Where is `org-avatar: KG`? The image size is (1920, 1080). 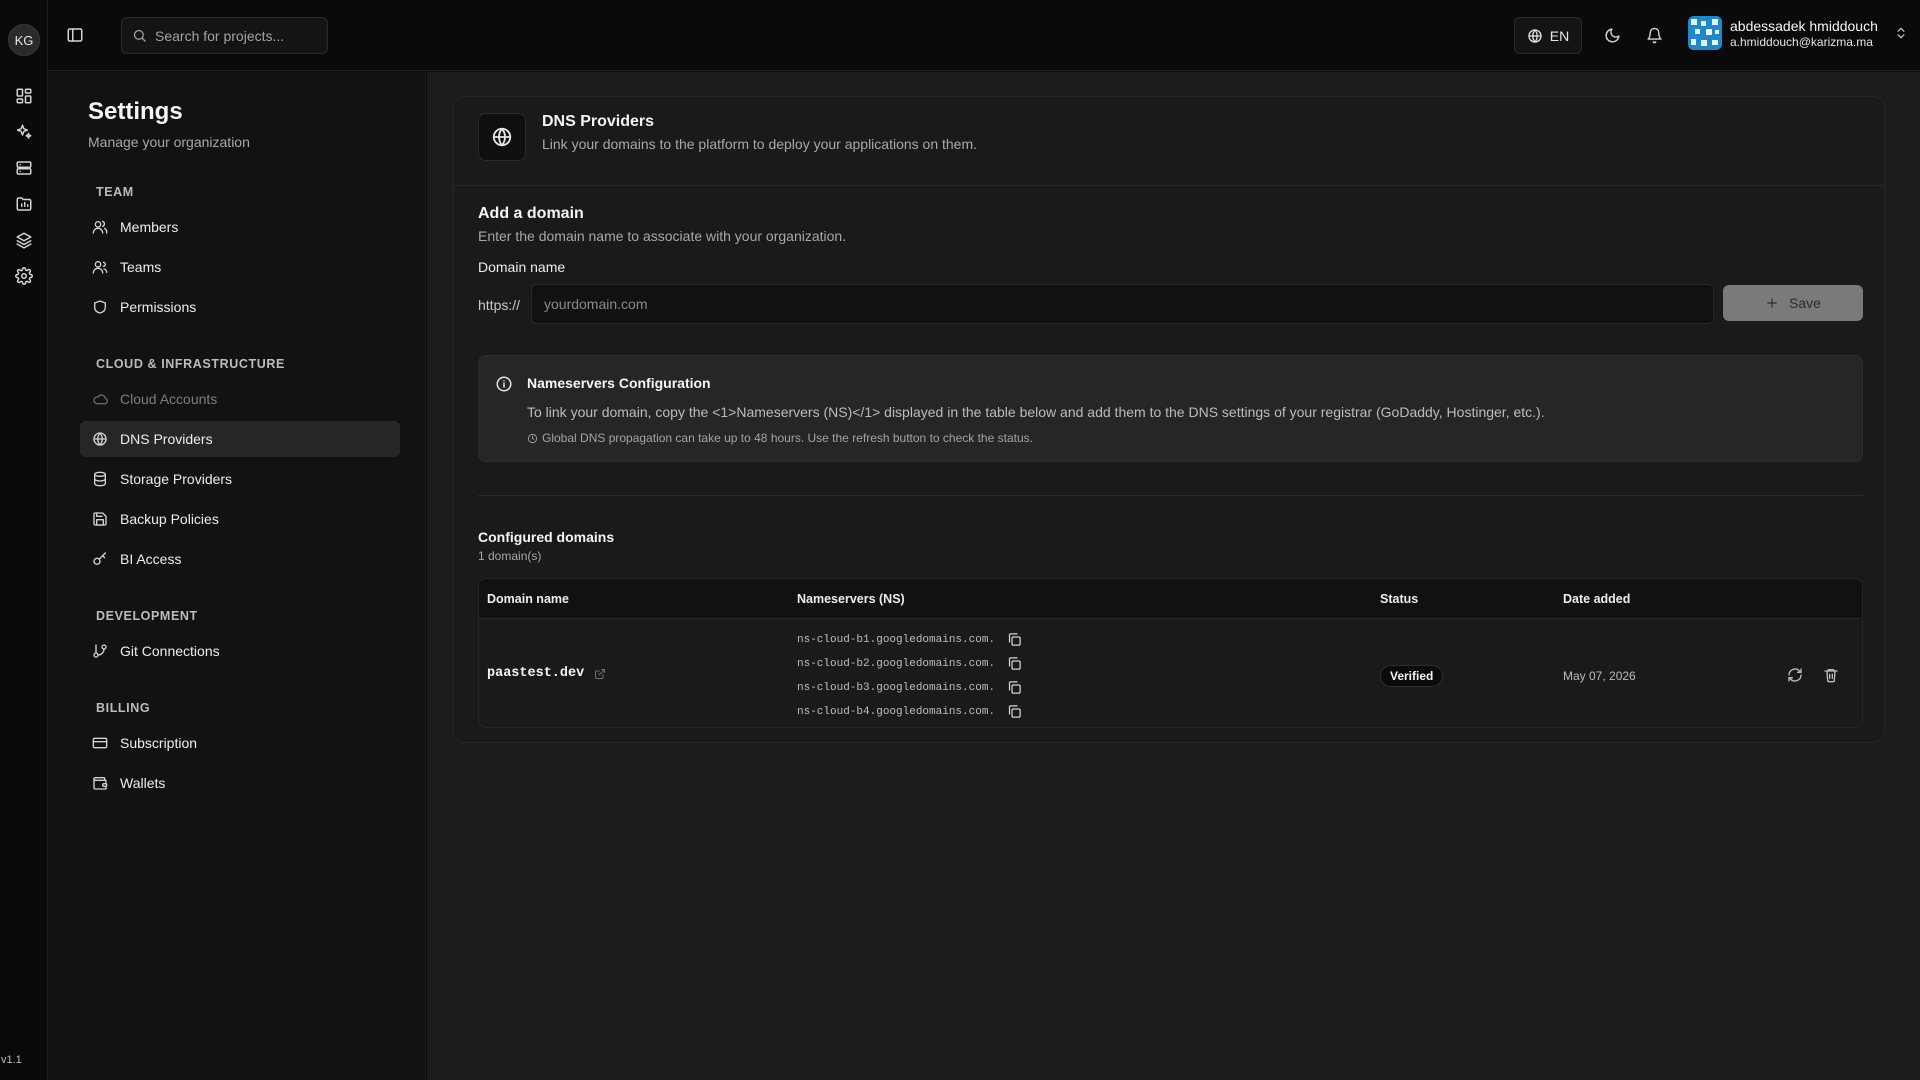
org-avatar: KG is located at coordinates (24, 40).